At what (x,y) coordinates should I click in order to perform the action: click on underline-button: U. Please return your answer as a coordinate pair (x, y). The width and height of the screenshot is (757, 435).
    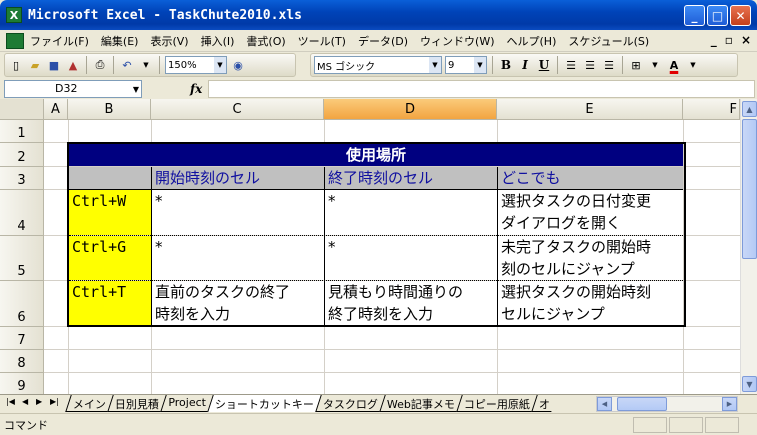
    Looking at the image, I should click on (544, 65).